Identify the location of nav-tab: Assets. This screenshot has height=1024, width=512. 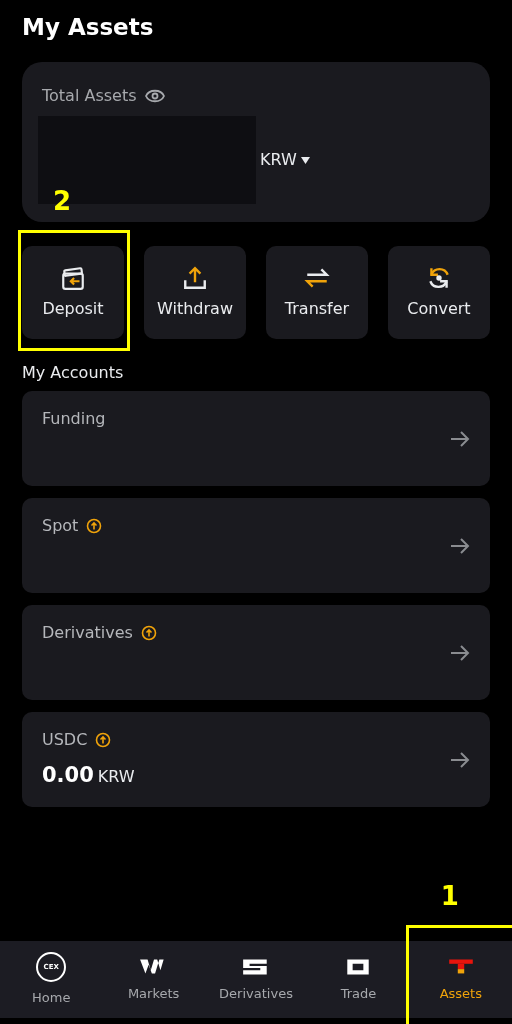
(460, 979).